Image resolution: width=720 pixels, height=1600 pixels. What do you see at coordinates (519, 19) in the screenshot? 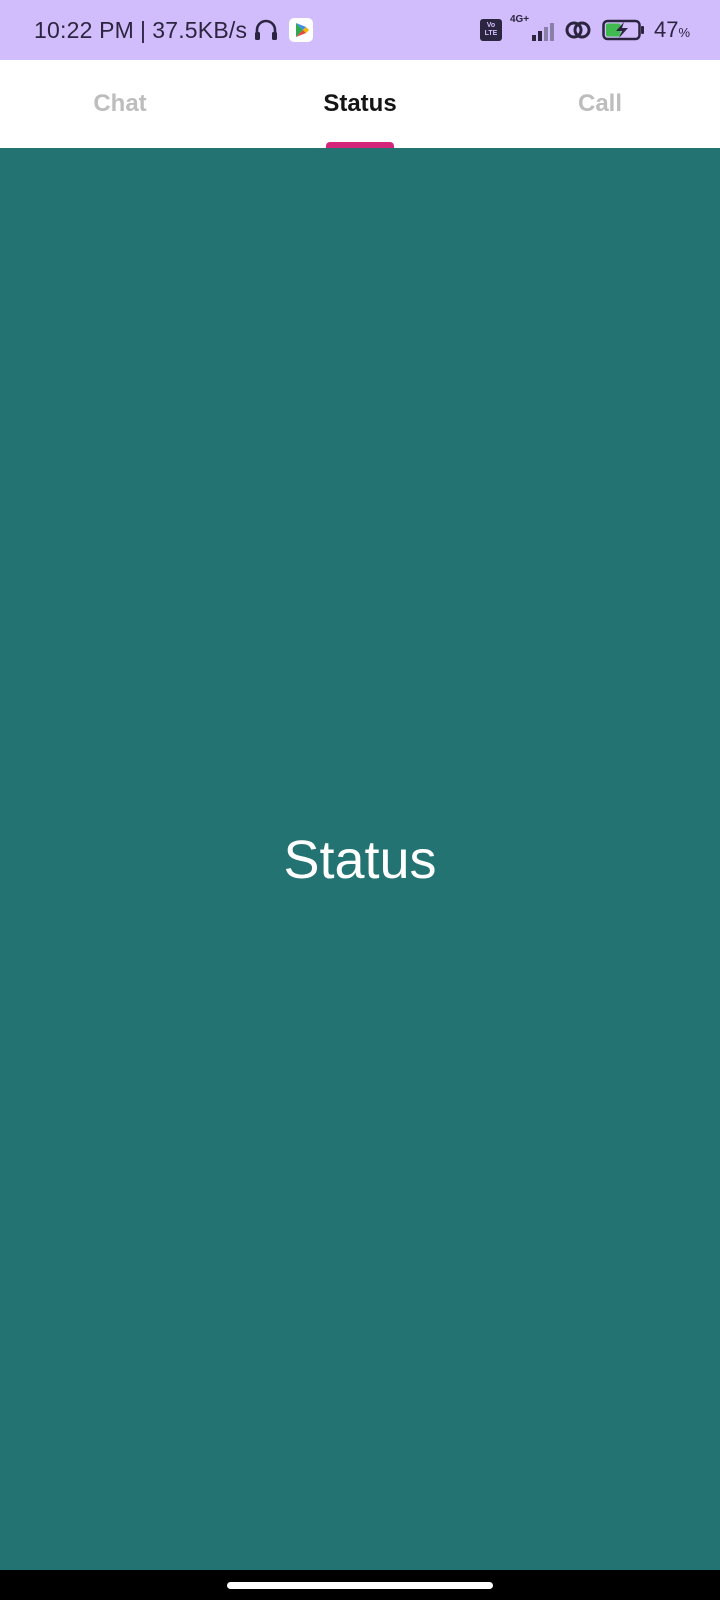
I see `network-type: 4G+` at bounding box center [519, 19].